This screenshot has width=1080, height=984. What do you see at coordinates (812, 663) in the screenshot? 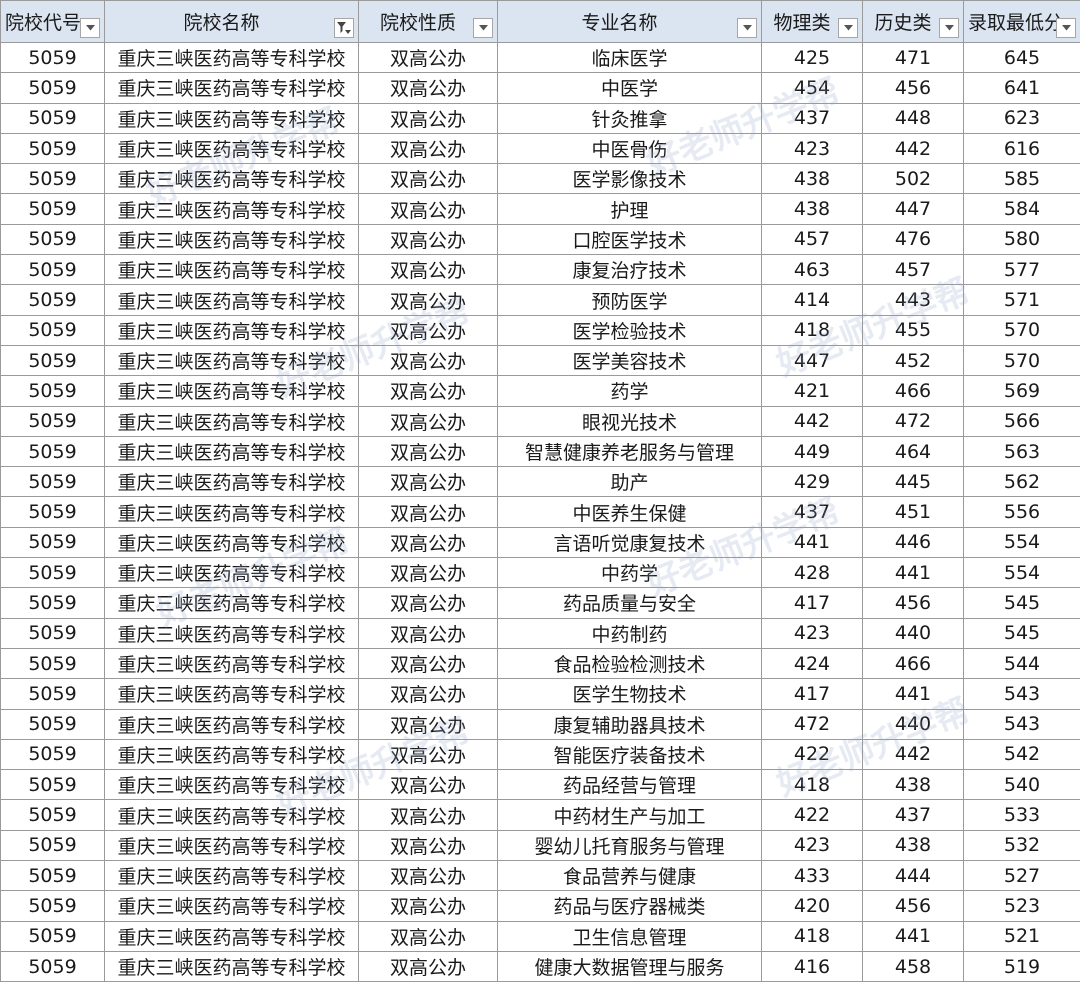
I see `cell-physics: 424` at bounding box center [812, 663].